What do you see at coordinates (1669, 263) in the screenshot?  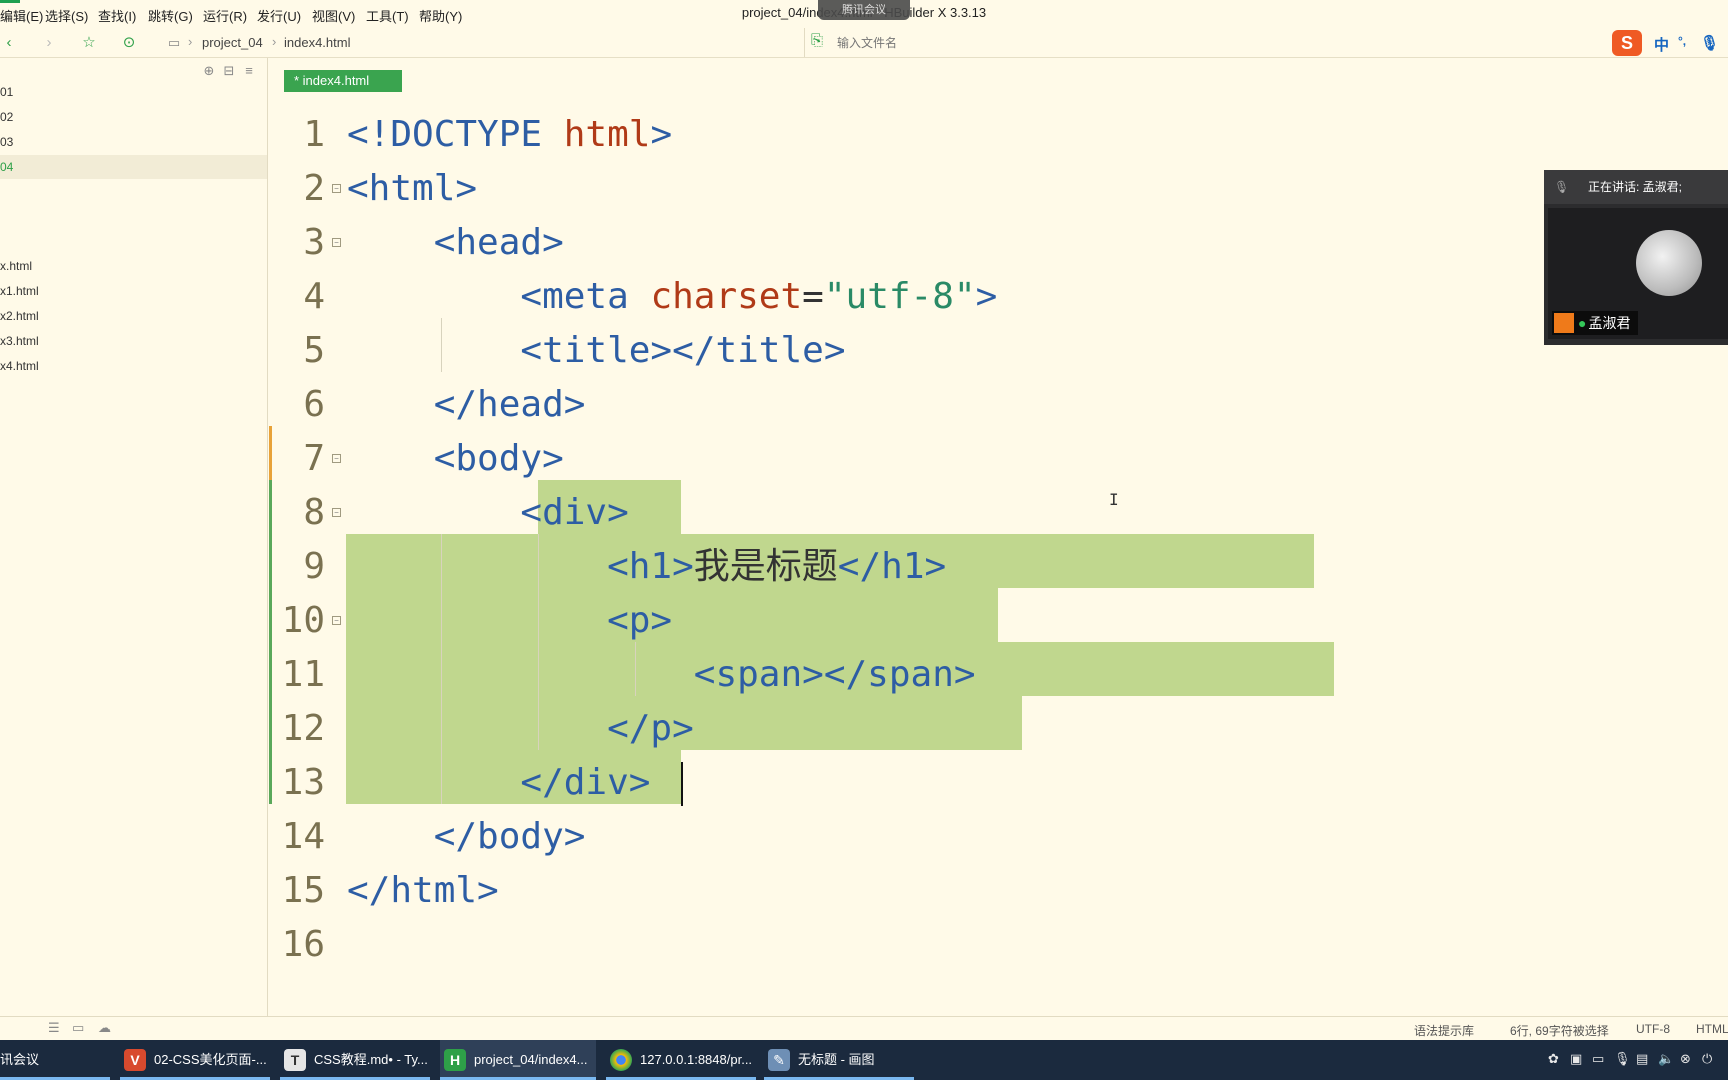 I see `globe-icon` at bounding box center [1669, 263].